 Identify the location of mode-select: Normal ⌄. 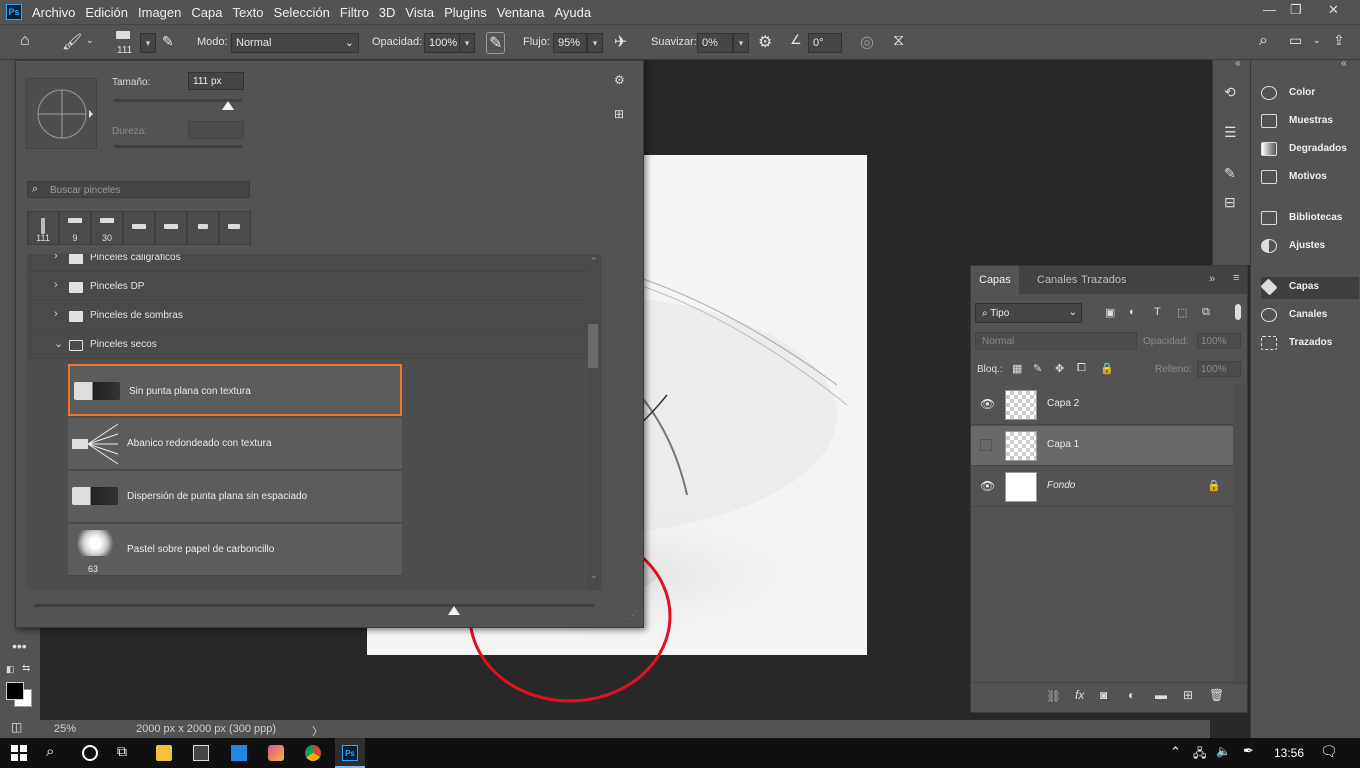
(295, 43).